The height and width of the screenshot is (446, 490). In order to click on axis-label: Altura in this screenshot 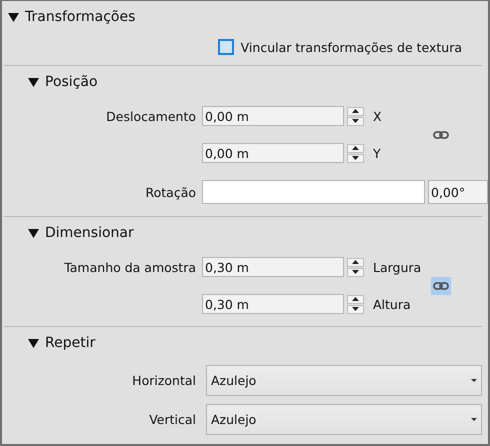, I will do `click(392, 304)`.